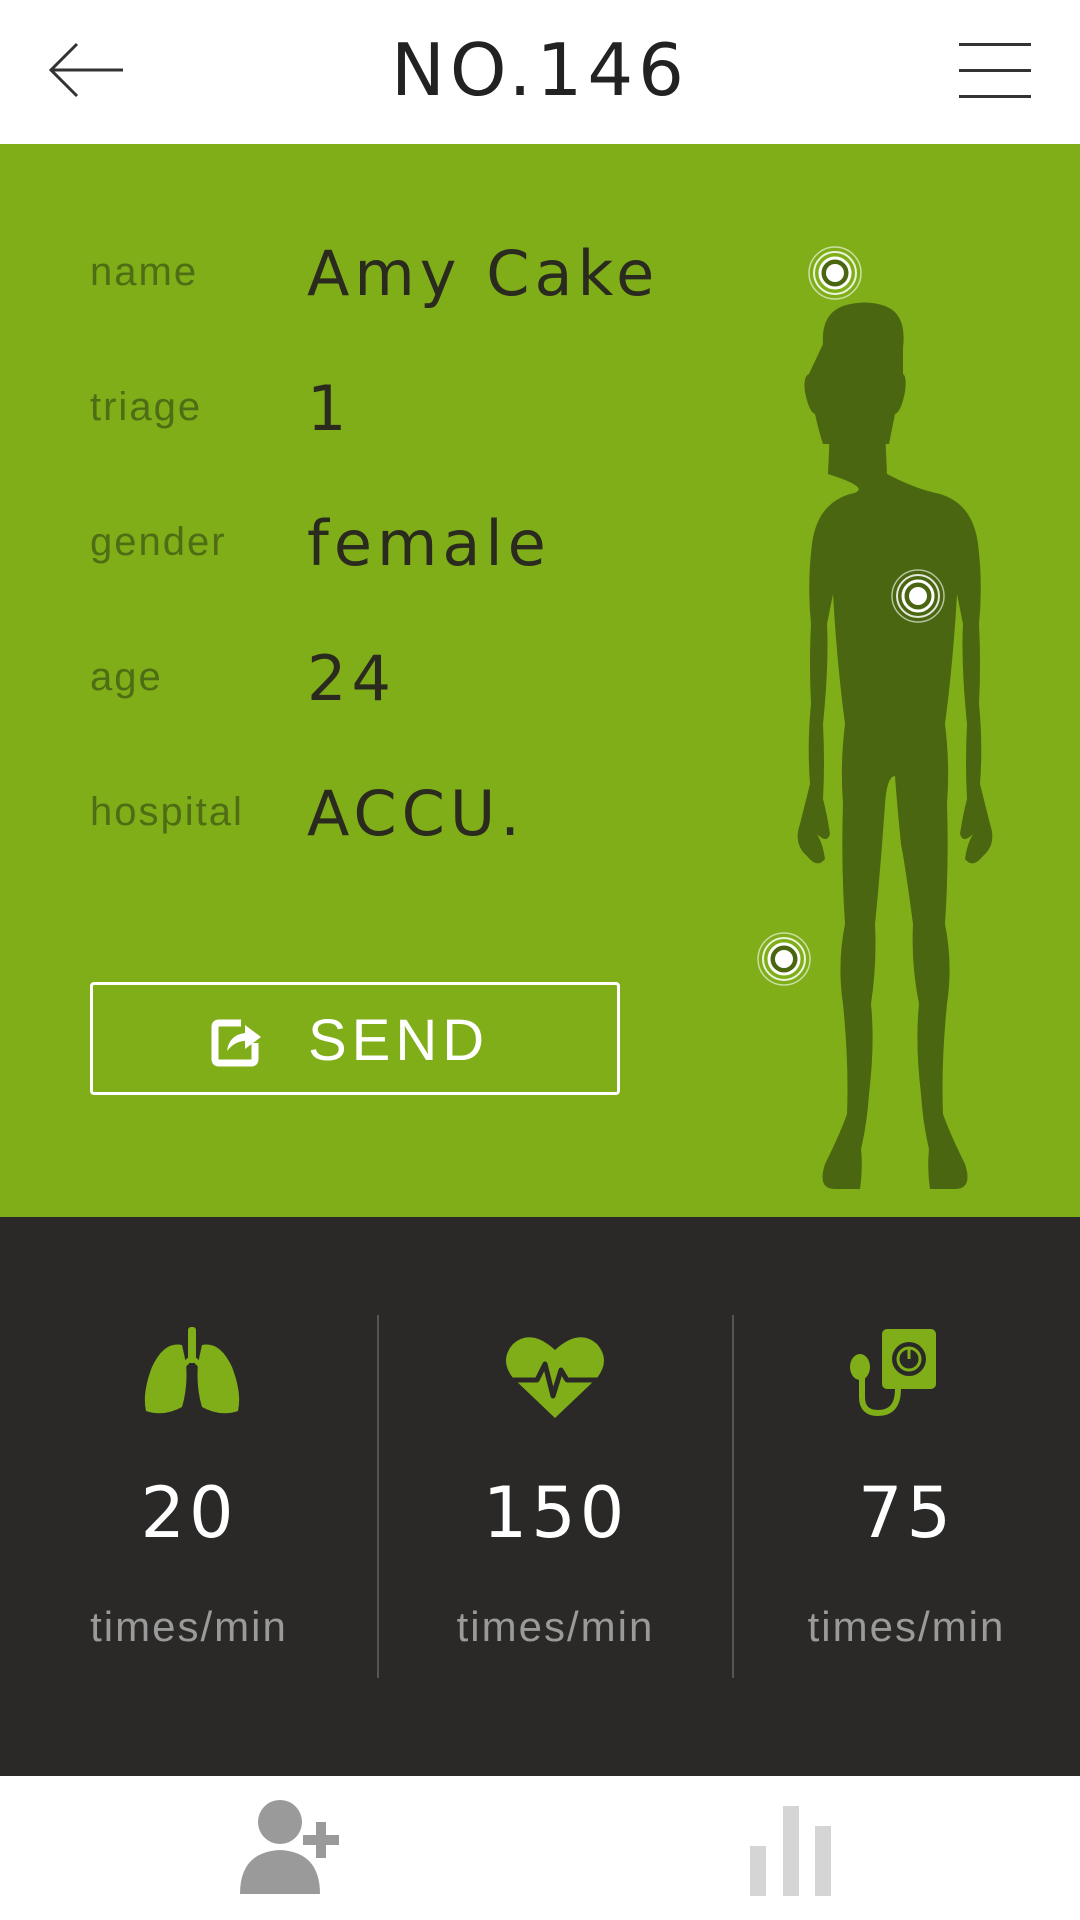  Describe the element at coordinates (329, 408) in the screenshot. I see `field-value: 1` at that location.